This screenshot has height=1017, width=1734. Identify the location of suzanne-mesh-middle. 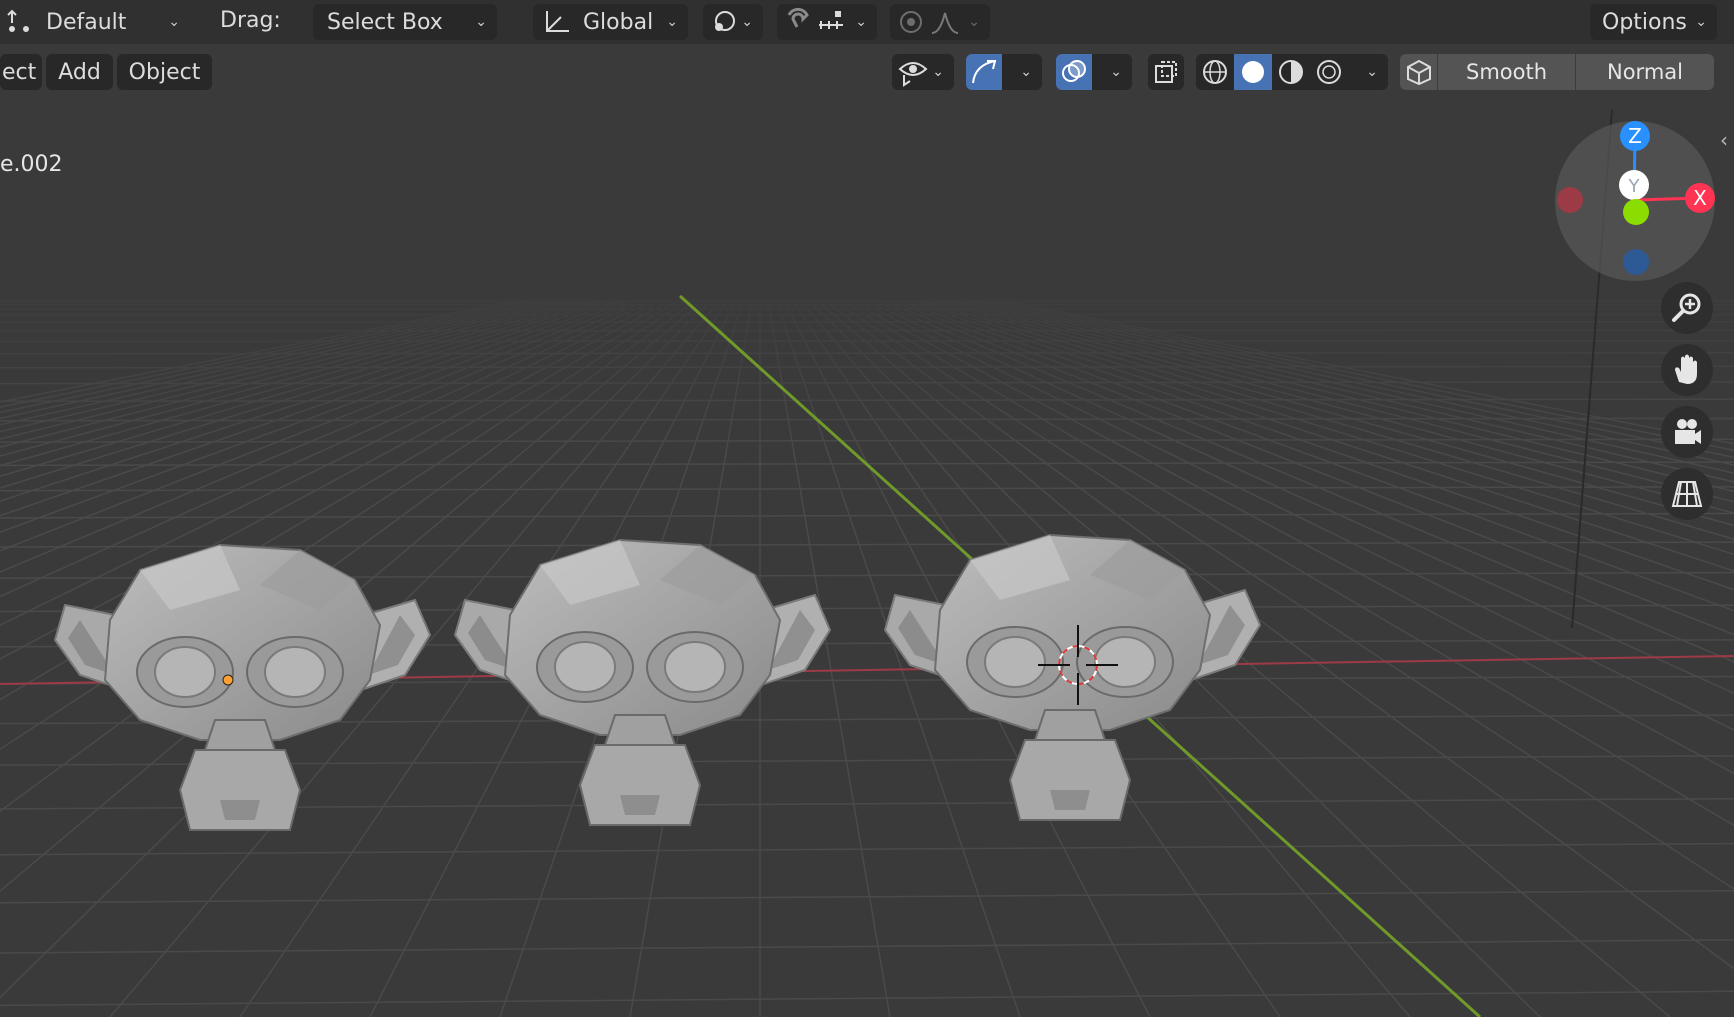
(642, 682).